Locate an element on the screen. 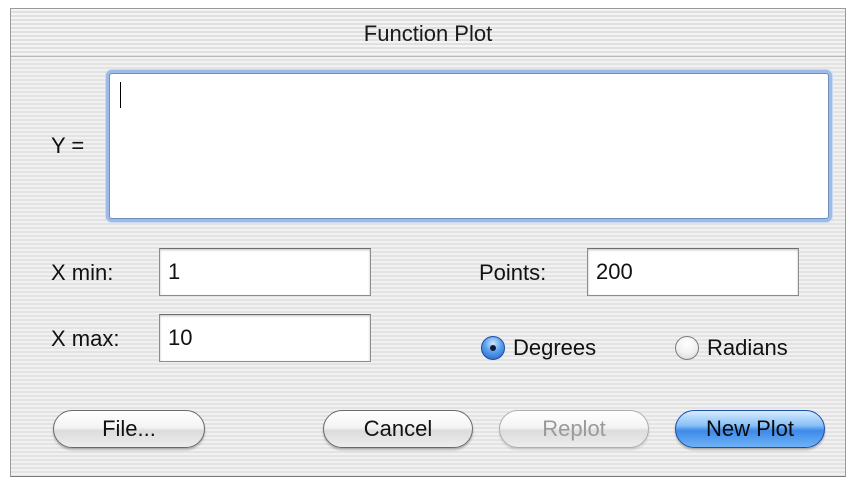 Image resolution: width=856 pixels, height=485 pixels. y-equals-label: Y = is located at coordinates (68, 145).